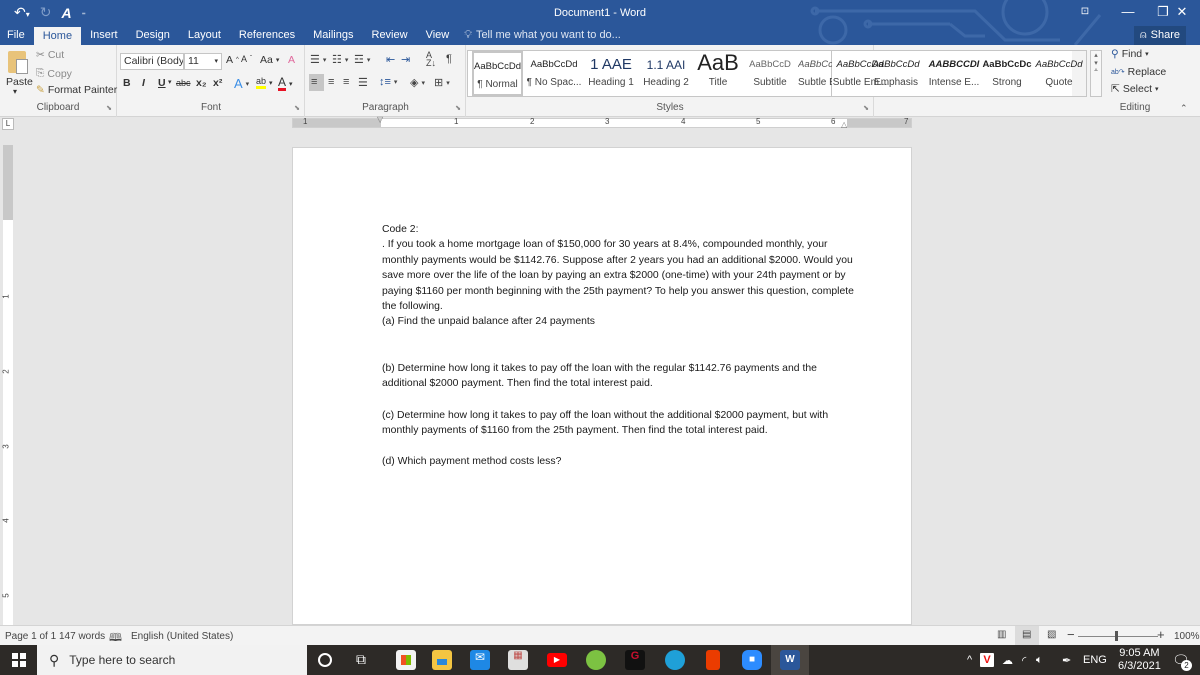 The height and width of the screenshot is (675, 1200). I want to click on first-line-indent-marker: ▽, so click(380, 119).